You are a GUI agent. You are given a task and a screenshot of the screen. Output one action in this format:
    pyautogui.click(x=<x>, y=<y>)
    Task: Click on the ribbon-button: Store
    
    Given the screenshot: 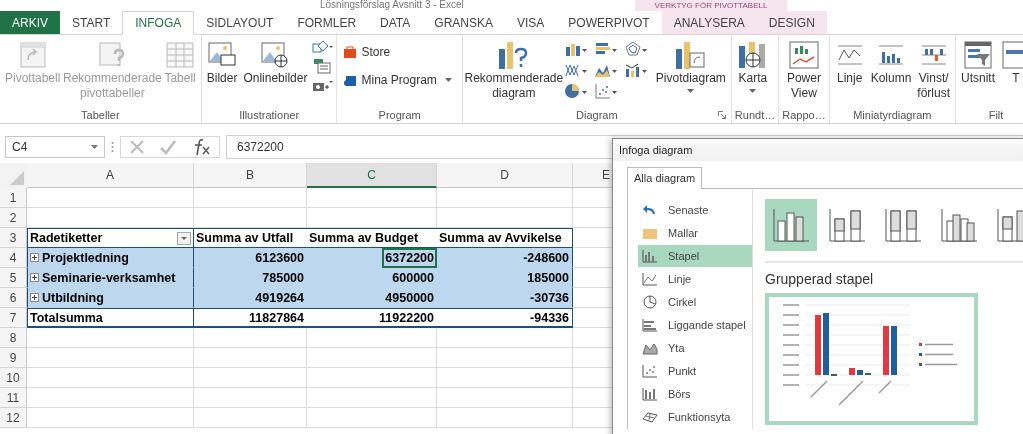 What is the action you would take?
    pyautogui.click(x=367, y=52)
    